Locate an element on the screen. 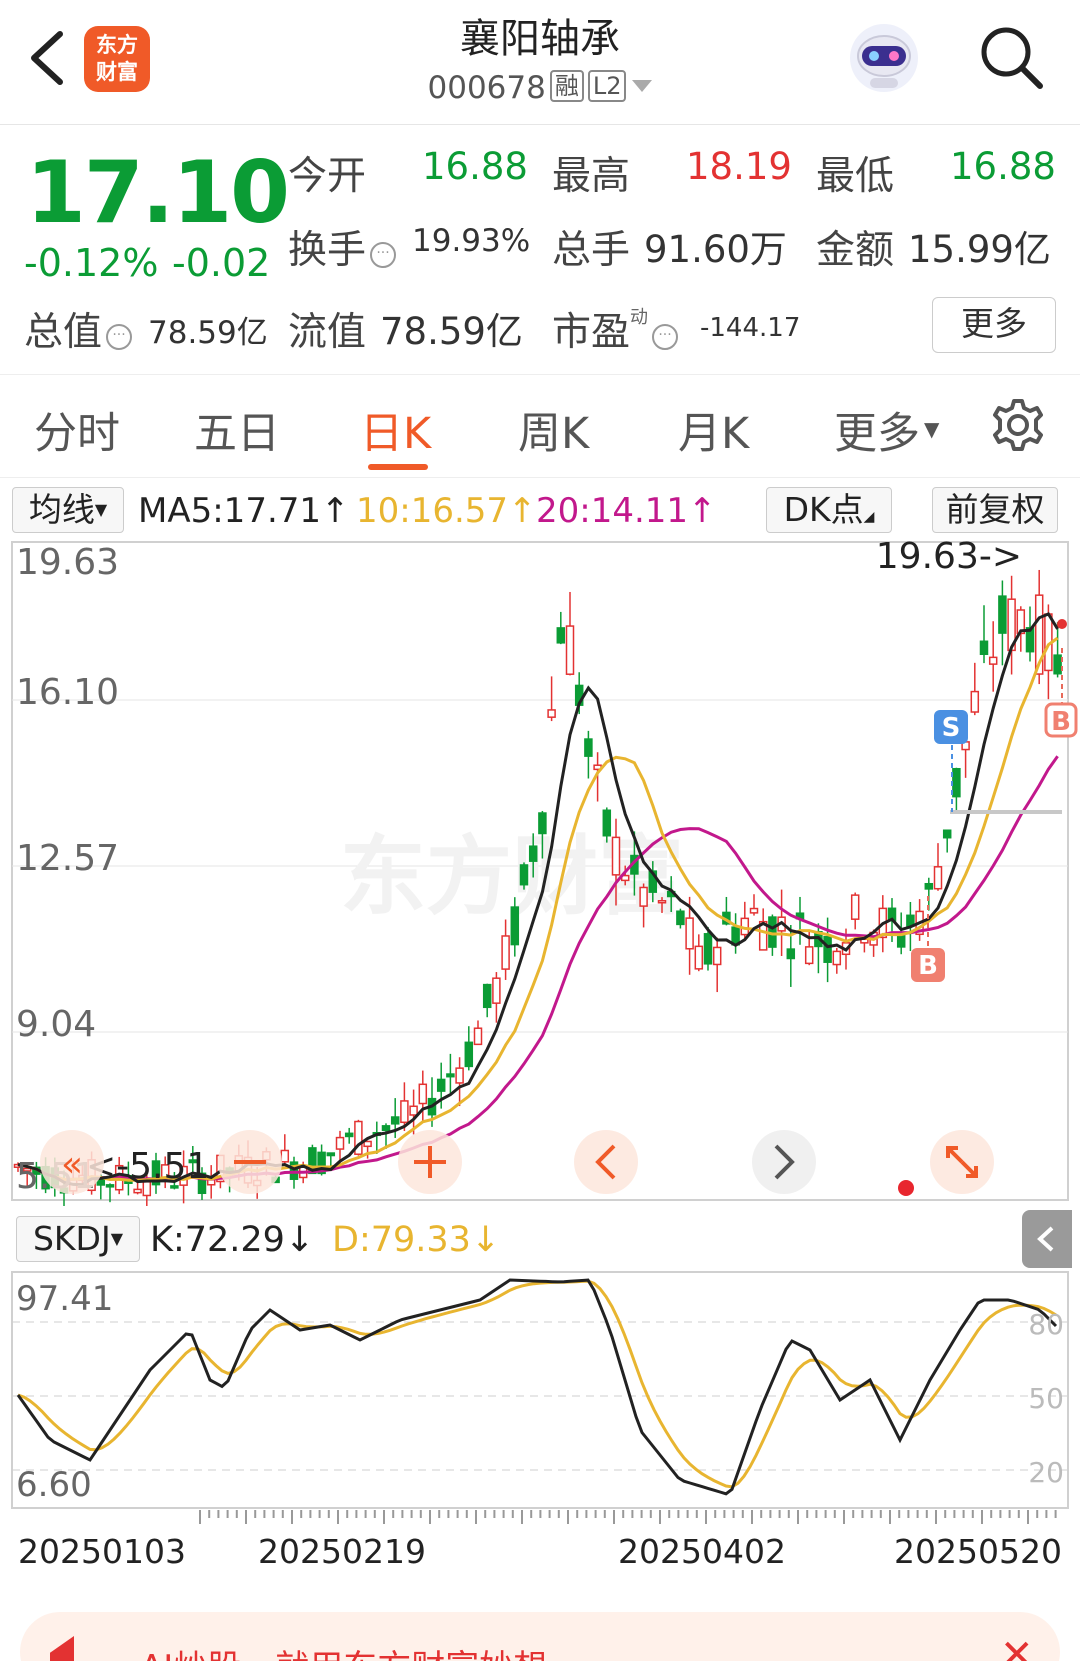 The width and height of the screenshot is (1080, 1661). tab-more: 更多 ▼ is located at coordinates (886, 430).